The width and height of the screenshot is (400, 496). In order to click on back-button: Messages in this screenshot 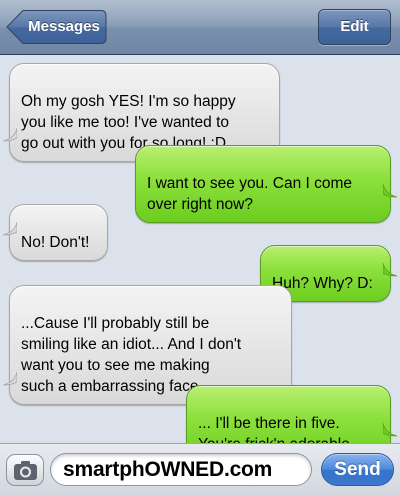, I will do `click(56, 27)`.